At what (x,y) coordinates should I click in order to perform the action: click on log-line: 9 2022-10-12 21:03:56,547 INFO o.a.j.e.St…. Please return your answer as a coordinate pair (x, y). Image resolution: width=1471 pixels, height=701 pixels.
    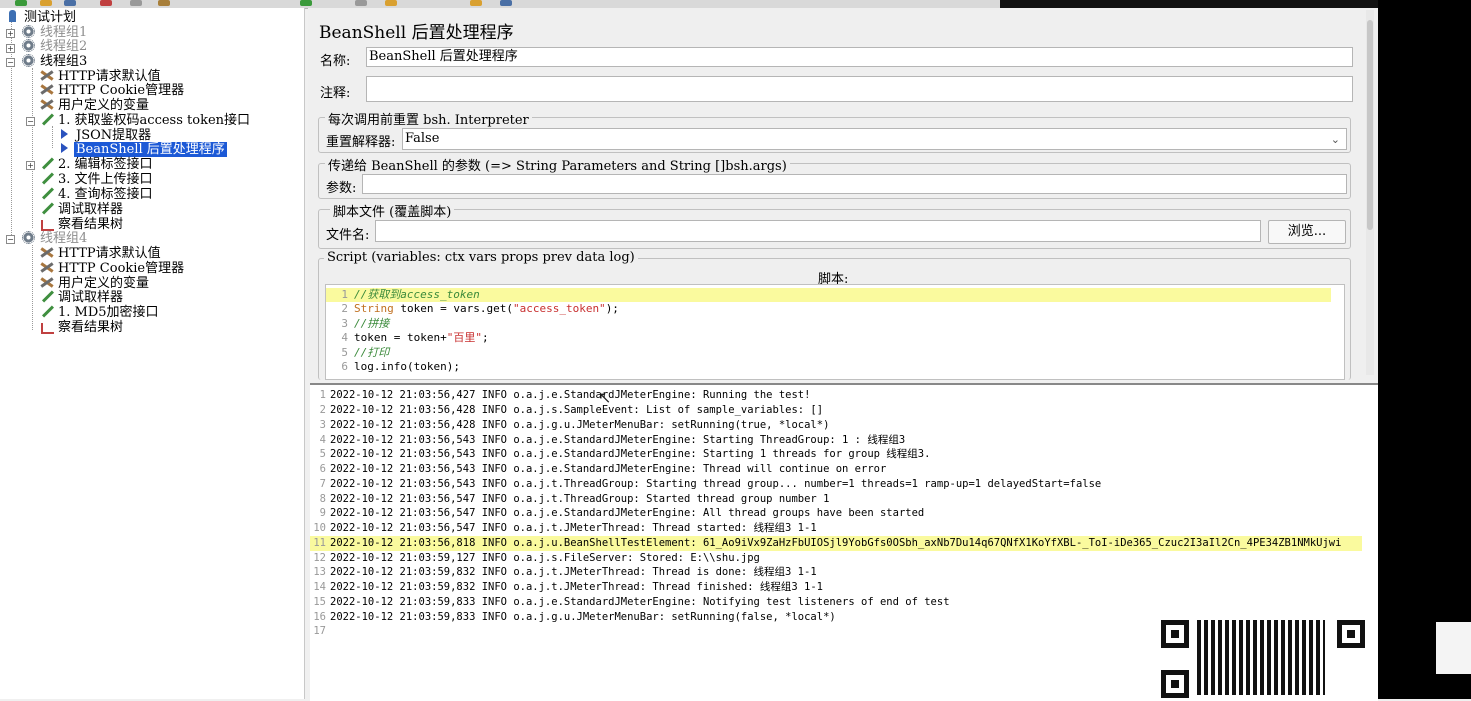
    Looking at the image, I should click on (617, 513).